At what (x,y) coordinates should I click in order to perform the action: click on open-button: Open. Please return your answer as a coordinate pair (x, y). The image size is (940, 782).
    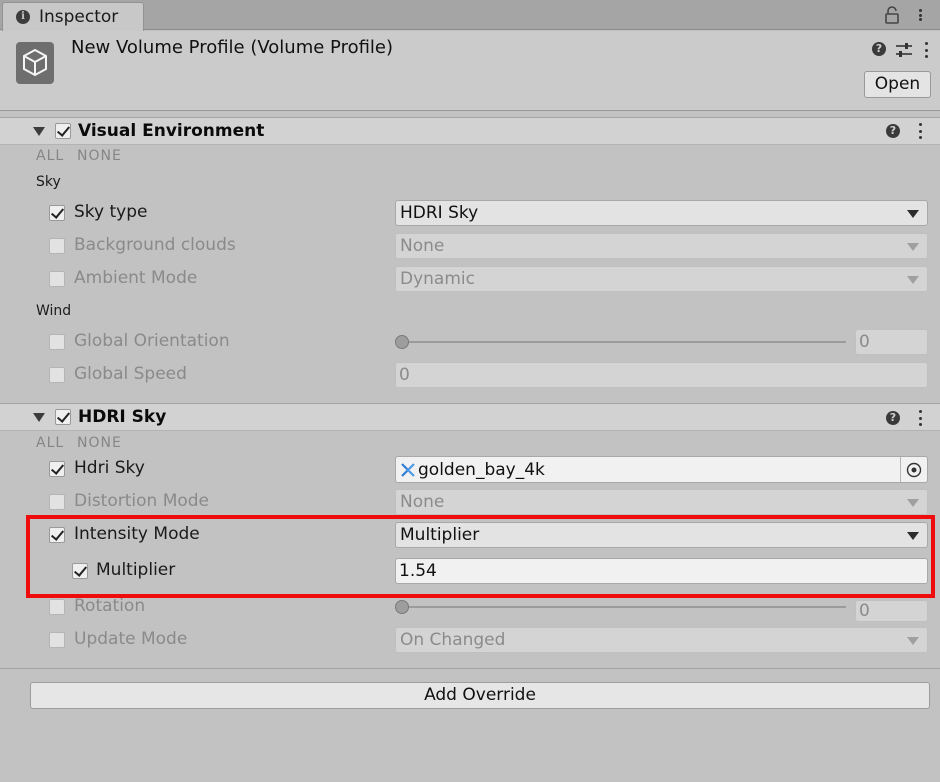
    Looking at the image, I should click on (897, 84).